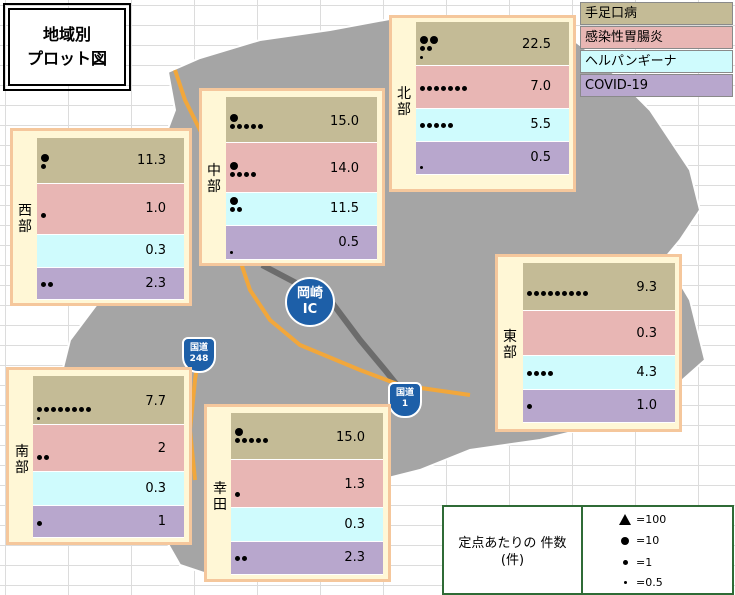 Image resolution: width=735 pixels, height=595 pixels. What do you see at coordinates (656, 13) in the screenshot?
I see `legend-item-hfmd: 手足口病` at bounding box center [656, 13].